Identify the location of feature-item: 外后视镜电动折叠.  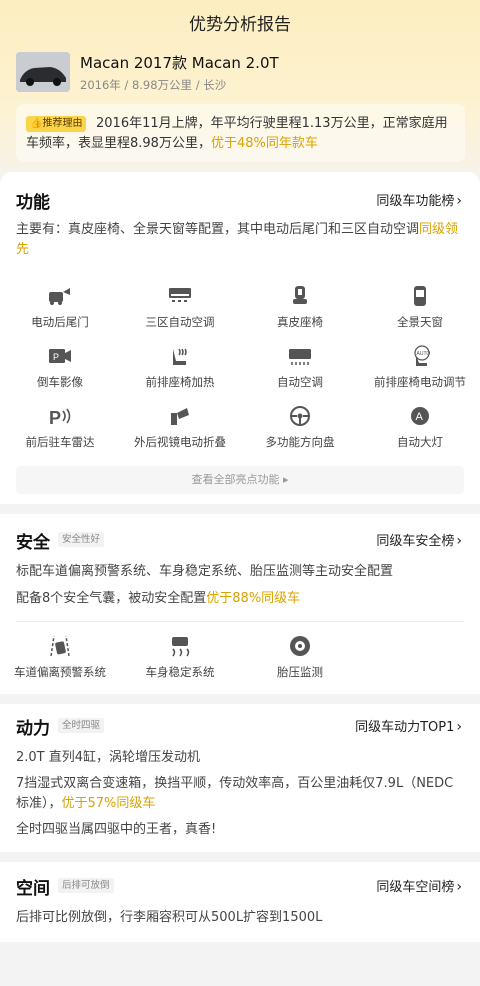
(180, 427).